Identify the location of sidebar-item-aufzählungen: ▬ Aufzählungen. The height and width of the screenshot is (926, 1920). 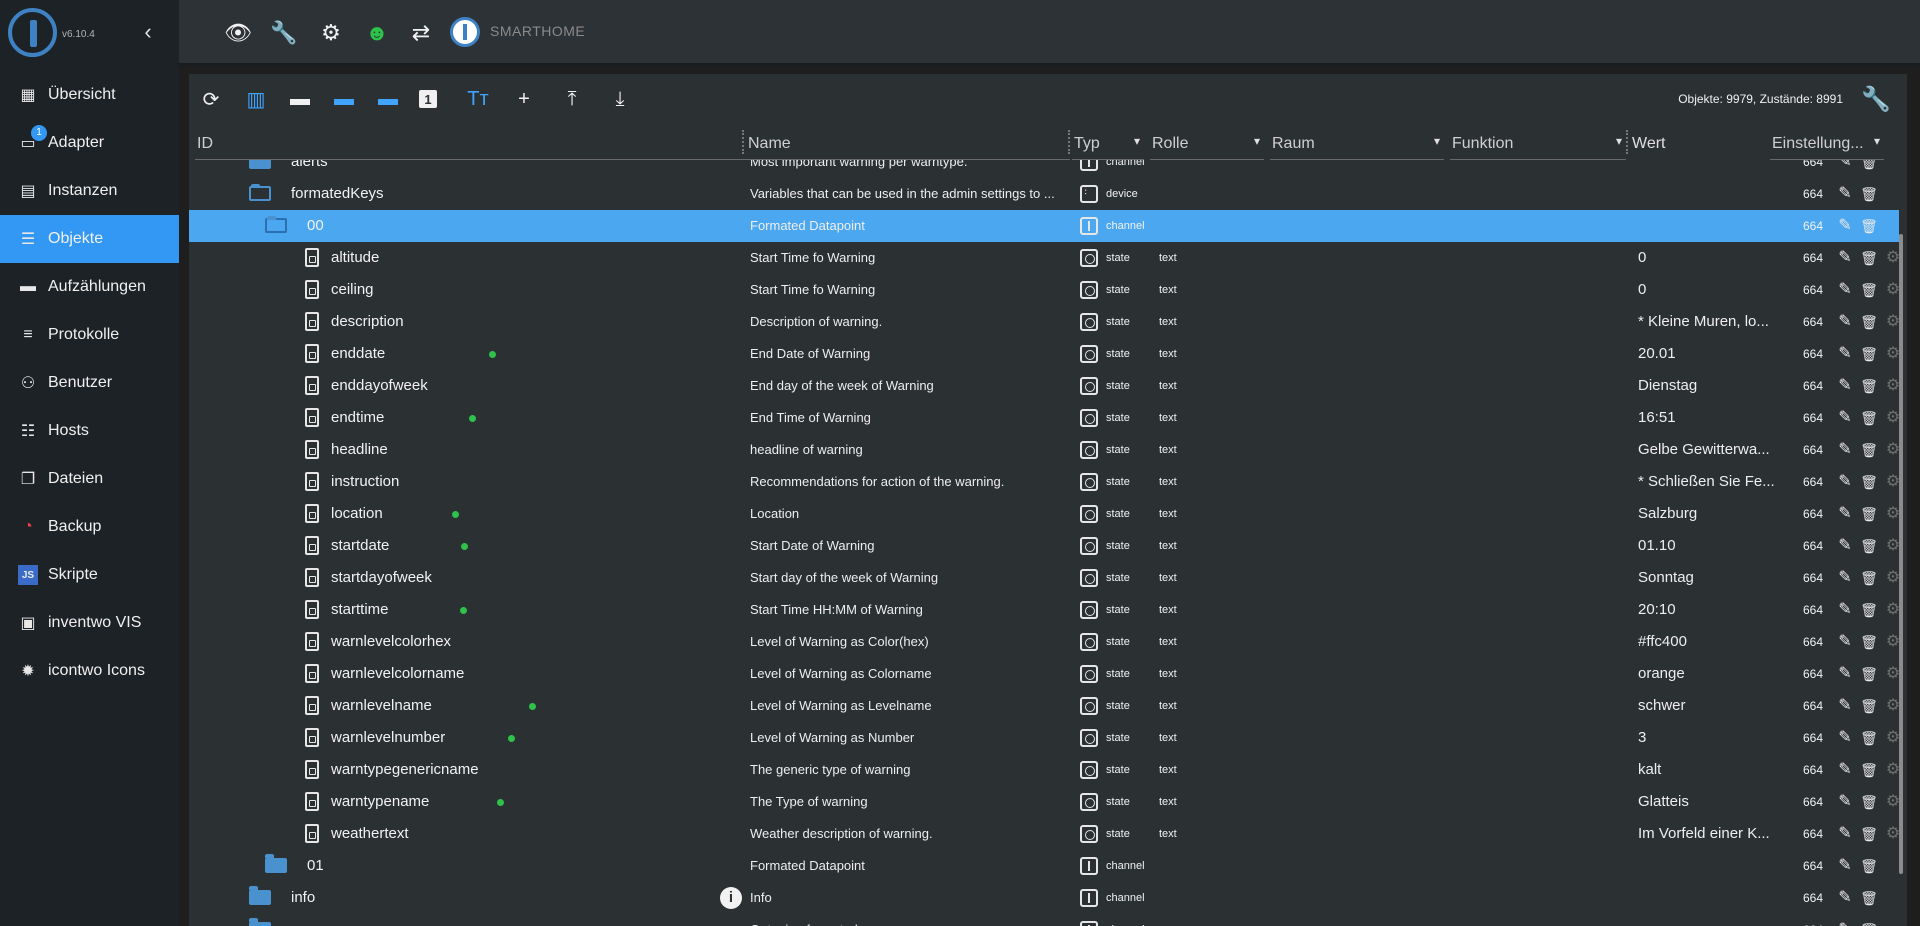
(89, 287).